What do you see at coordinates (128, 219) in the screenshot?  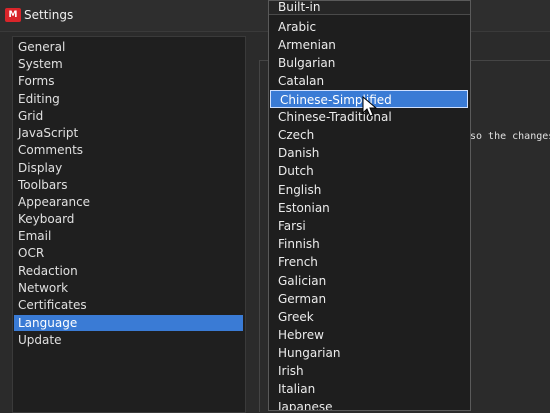 I see `sidebar-item-keyboard: Keyboard` at bounding box center [128, 219].